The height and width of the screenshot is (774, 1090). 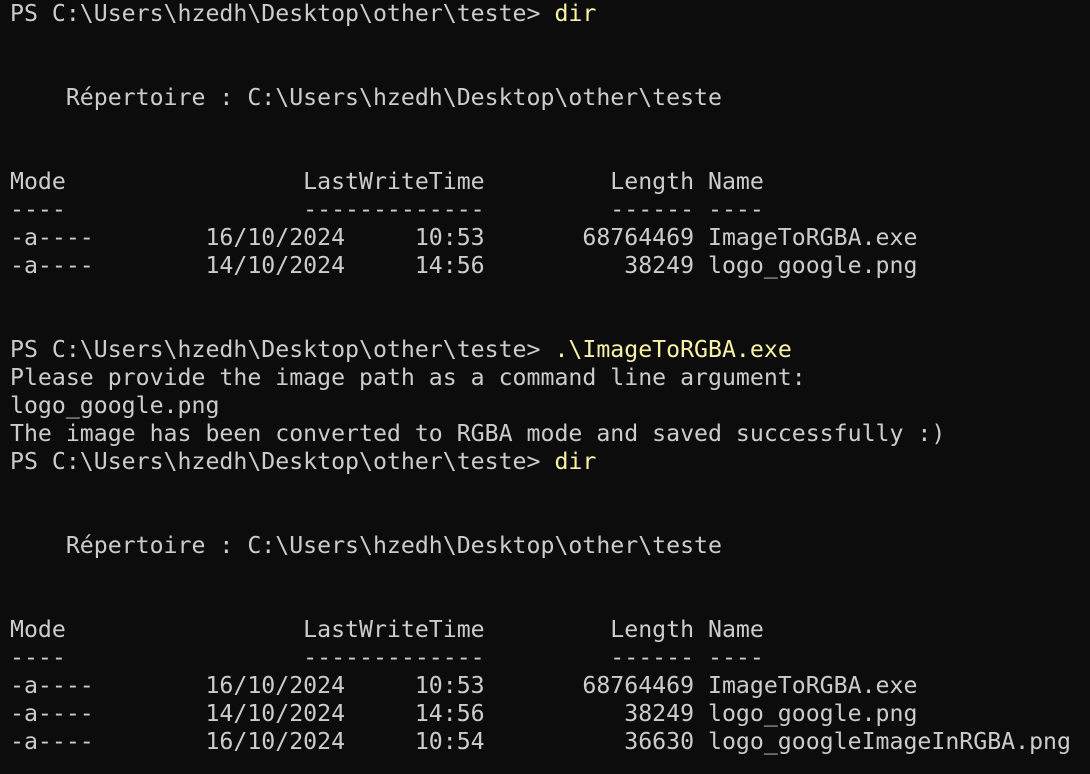 I want to click on output-text: logo_google.png, so click(x=115, y=405).